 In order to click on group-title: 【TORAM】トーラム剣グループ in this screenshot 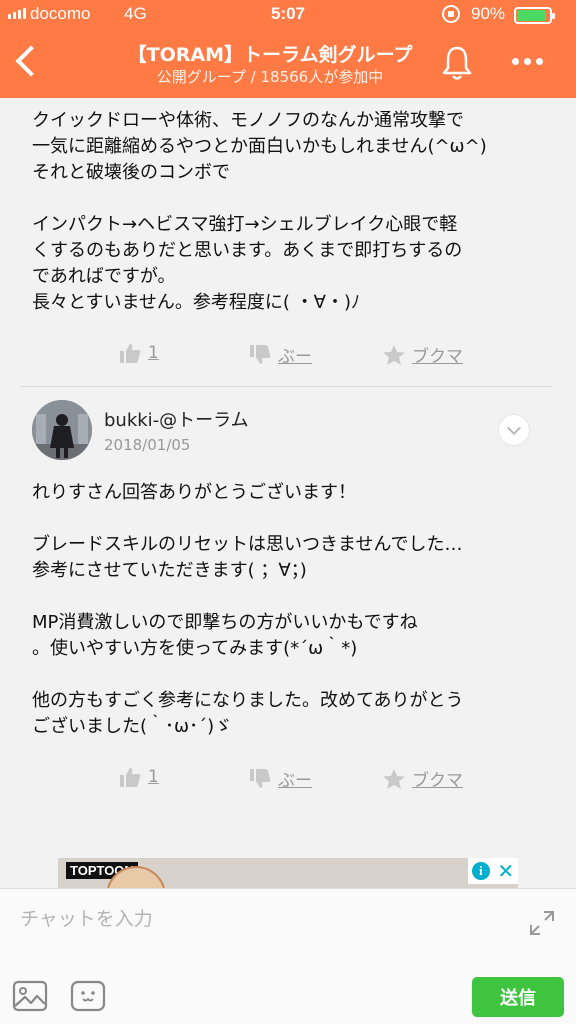, I will do `click(270, 55)`.